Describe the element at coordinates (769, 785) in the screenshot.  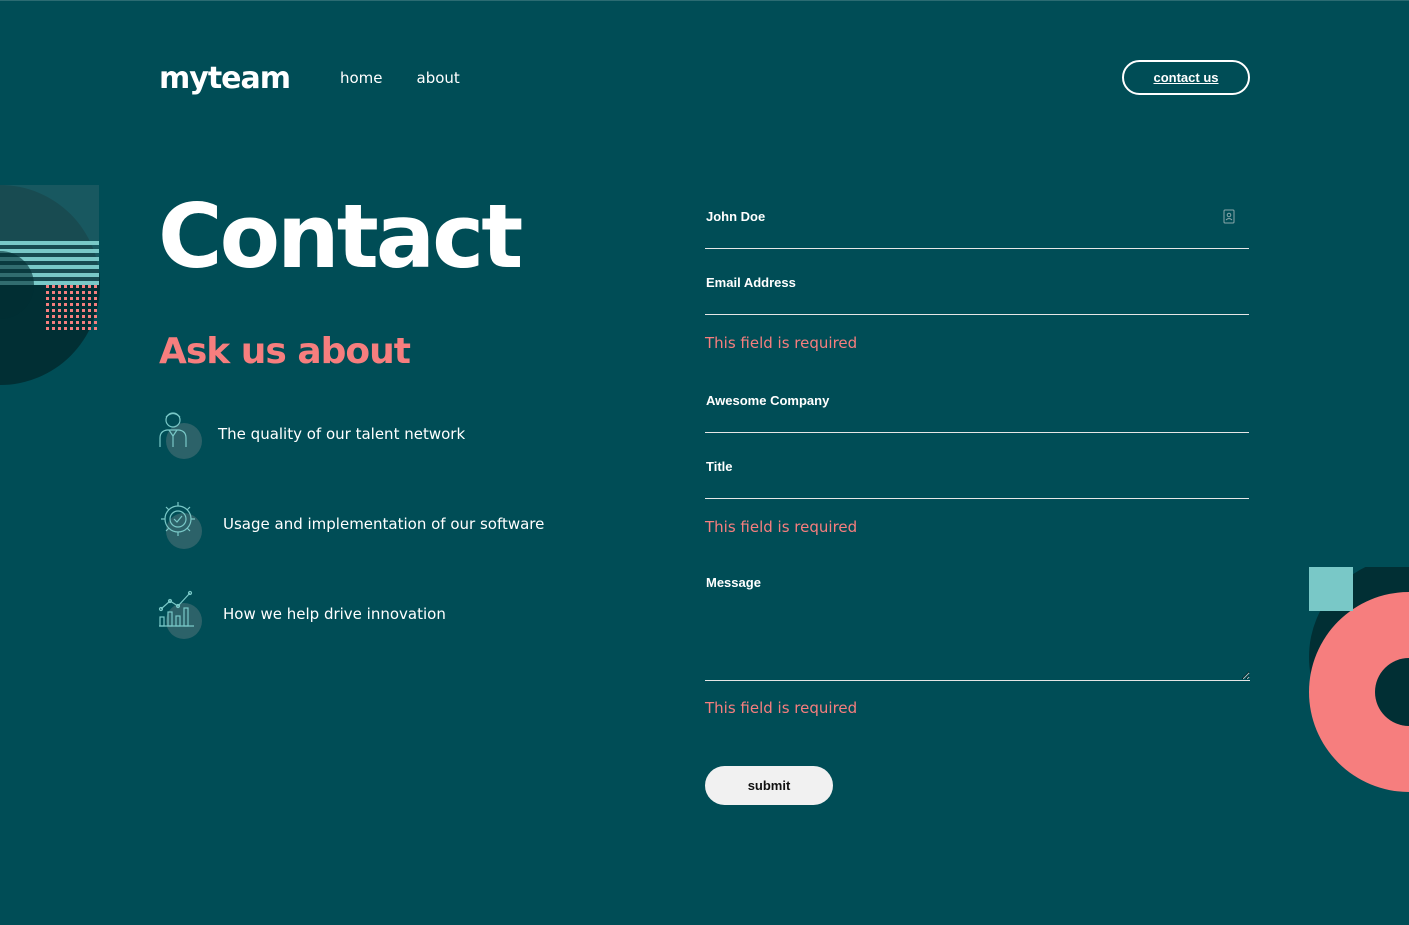
I see `submit-button: submit` at that location.